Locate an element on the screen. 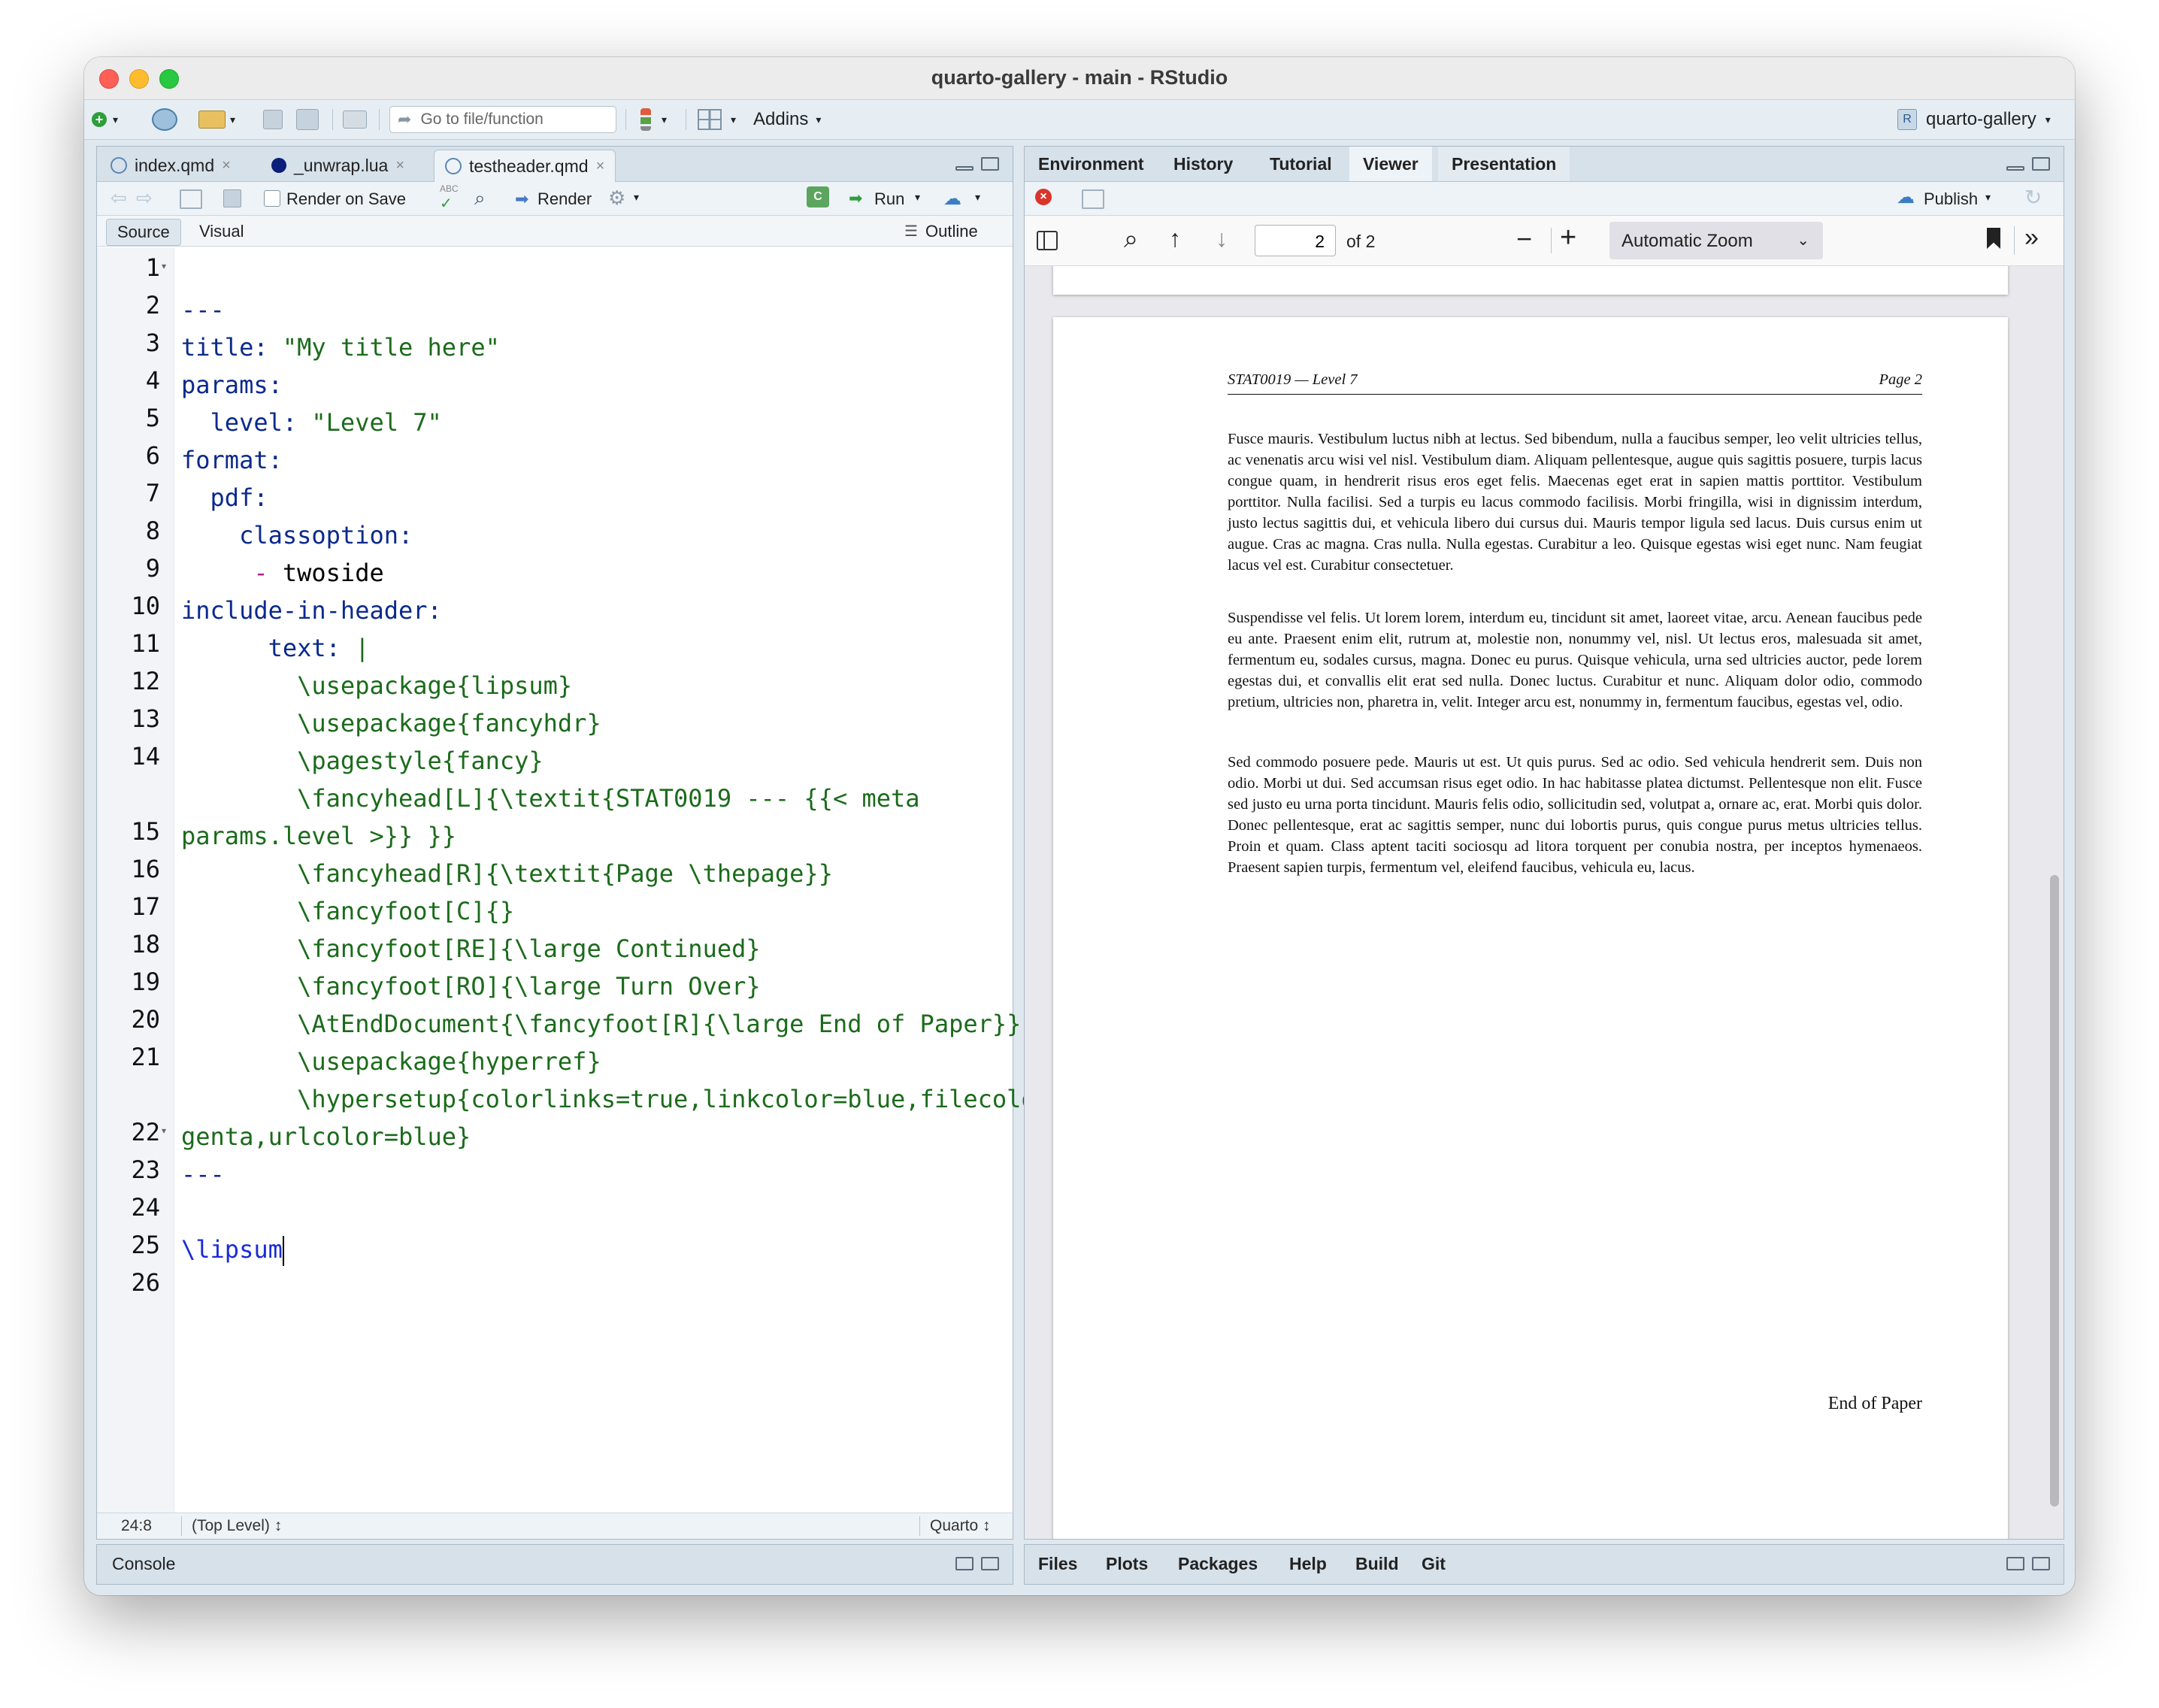  console-window-controls is located at coordinates (977, 1564).